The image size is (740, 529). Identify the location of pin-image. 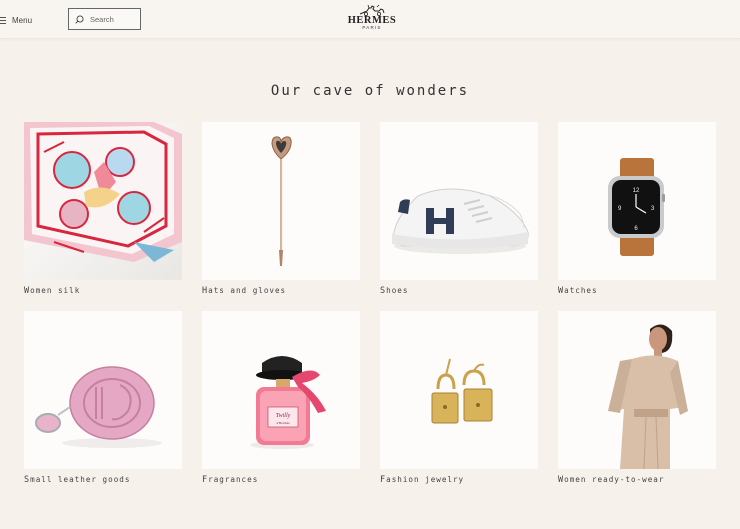
(281, 201).